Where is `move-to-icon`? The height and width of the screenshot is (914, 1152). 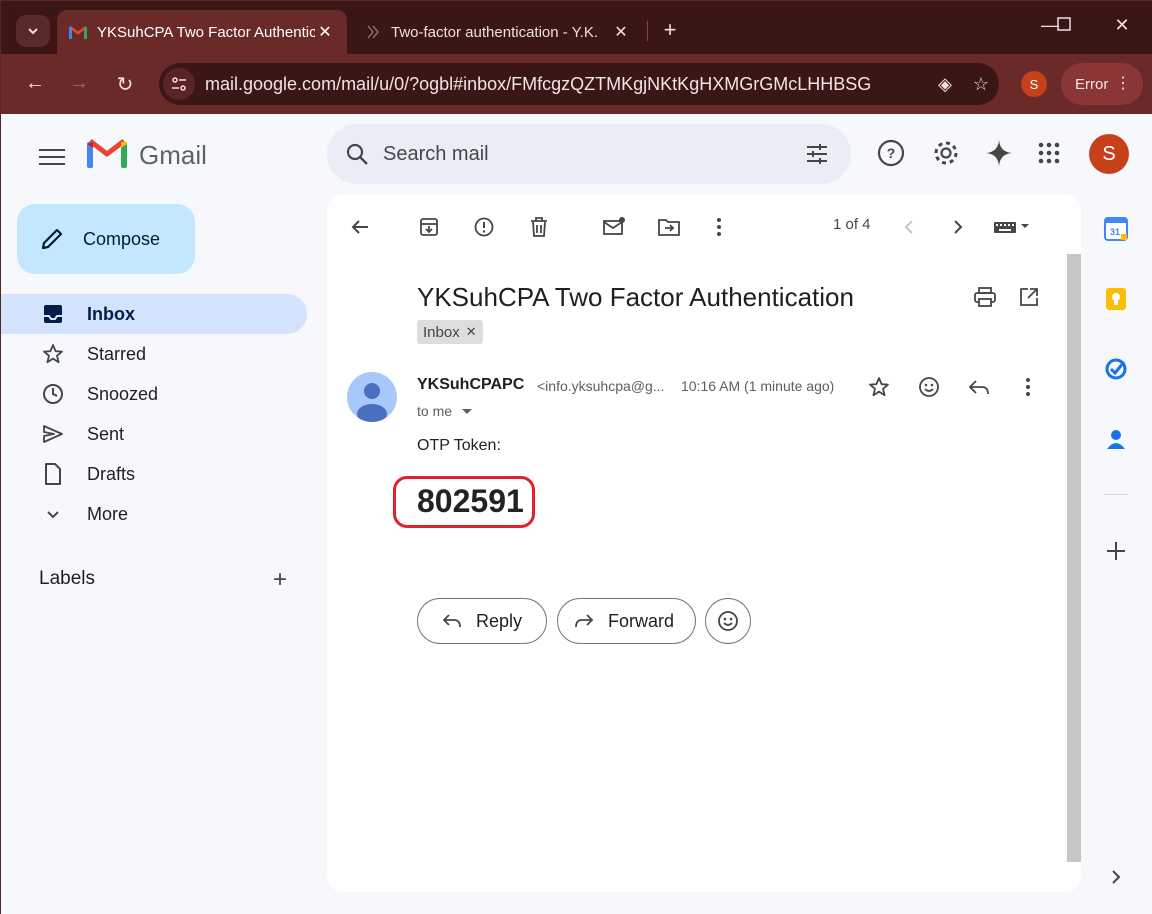 move-to-icon is located at coordinates (669, 227).